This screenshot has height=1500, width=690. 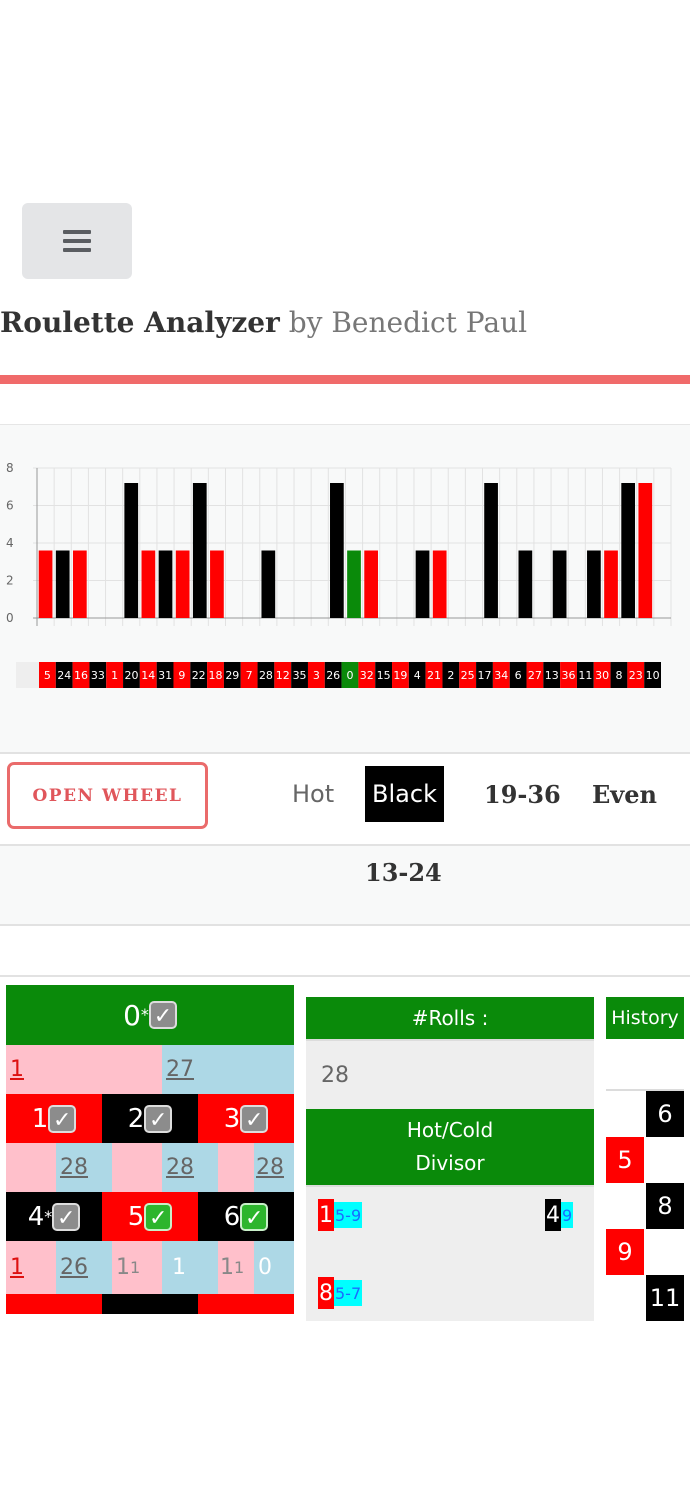 What do you see at coordinates (404, 794) in the screenshot?
I see `color-badge: Black` at bounding box center [404, 794].